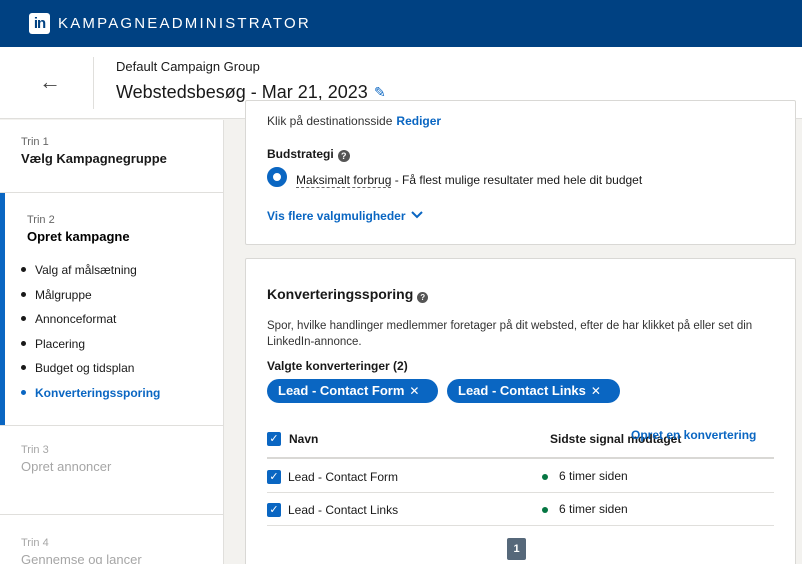 This screenshot has height=564, width=802. Describe the element at coordinates (330, 121) in the screenshot. I see `optimization-goal-text: Klik på destinationsside` at that location.